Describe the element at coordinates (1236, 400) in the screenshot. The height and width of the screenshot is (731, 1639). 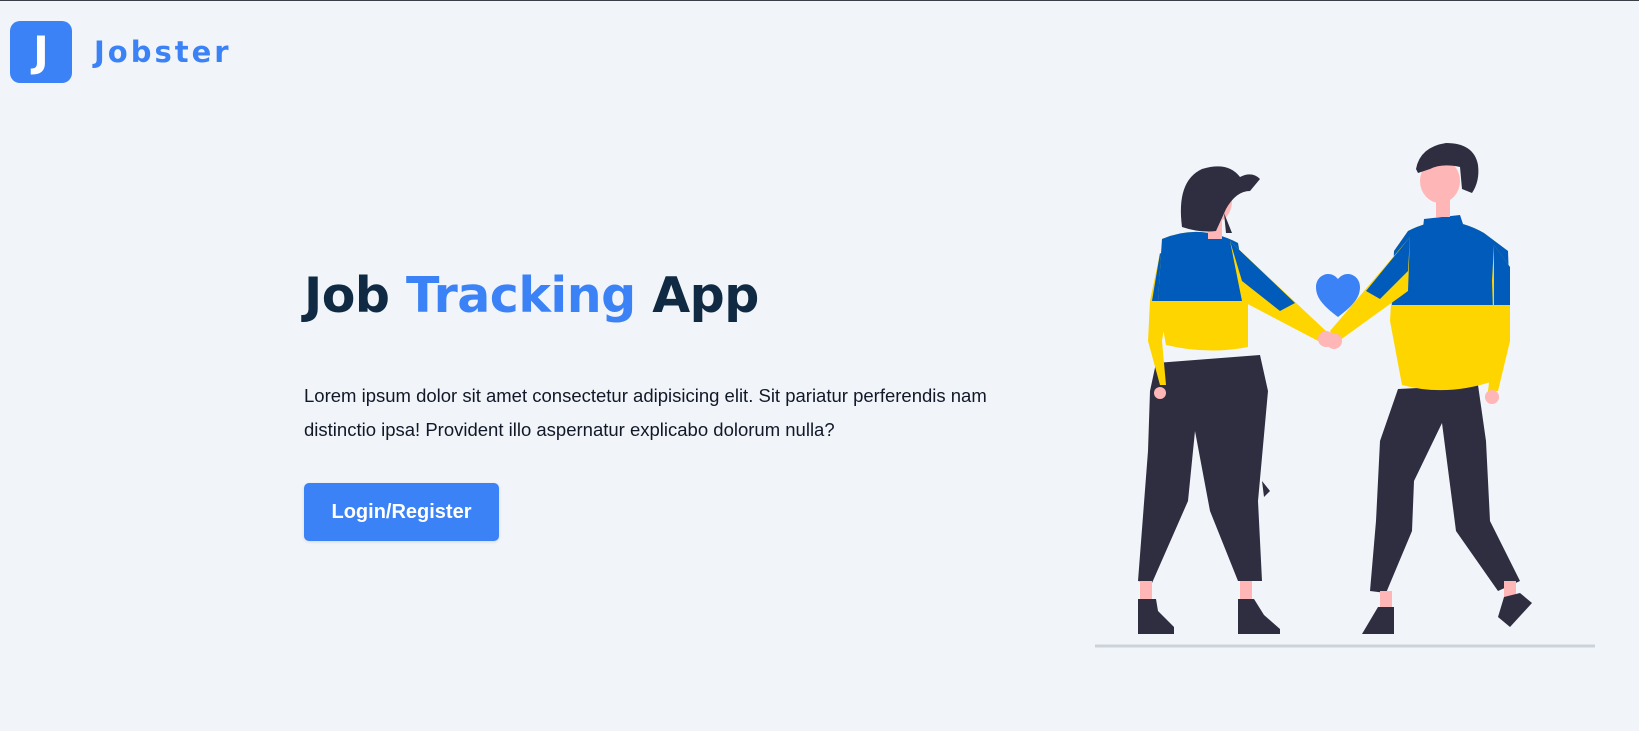
I see `woman-figure` at that location.